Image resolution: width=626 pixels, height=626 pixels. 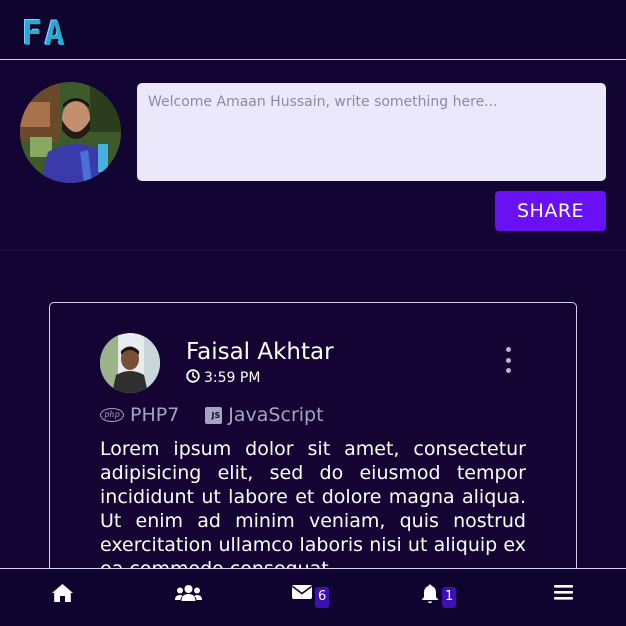 I want to click on nav-friends, so click(x=188, y=597).